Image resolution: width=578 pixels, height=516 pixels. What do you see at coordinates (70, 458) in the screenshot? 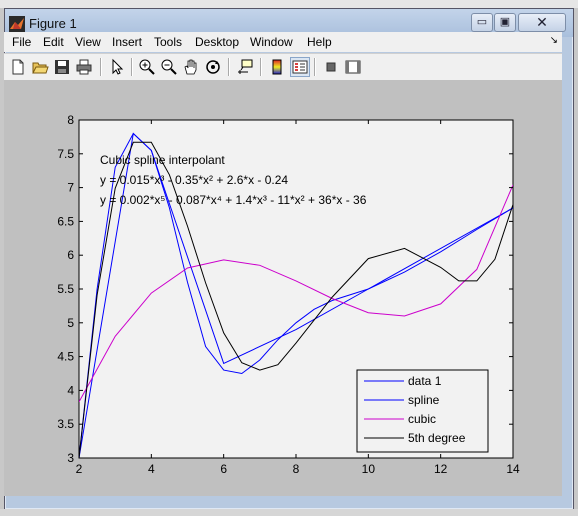
I see `y-tick-label: 3` at bounding box center [70, 458].